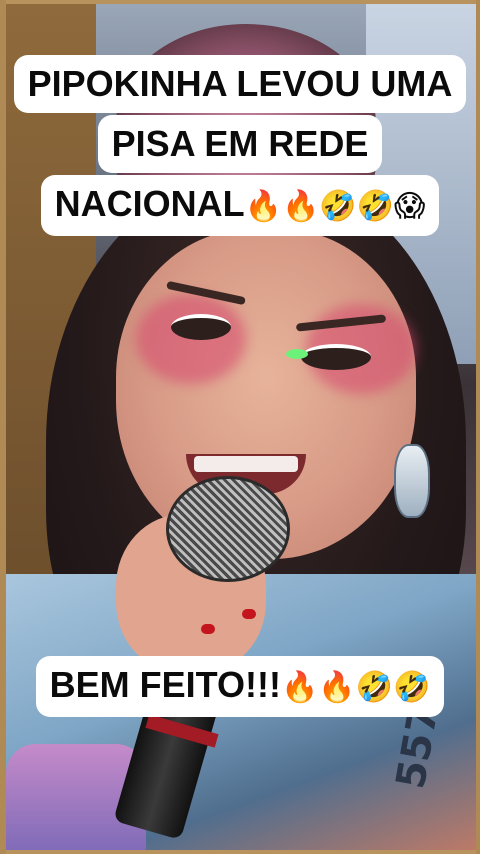 The image size is (480, 854). What do you see at coordinates (165, 684) in the screenshot?
I see `caption-bottom-text: BEM FEITO!!!` at bounding box center [165, 684].